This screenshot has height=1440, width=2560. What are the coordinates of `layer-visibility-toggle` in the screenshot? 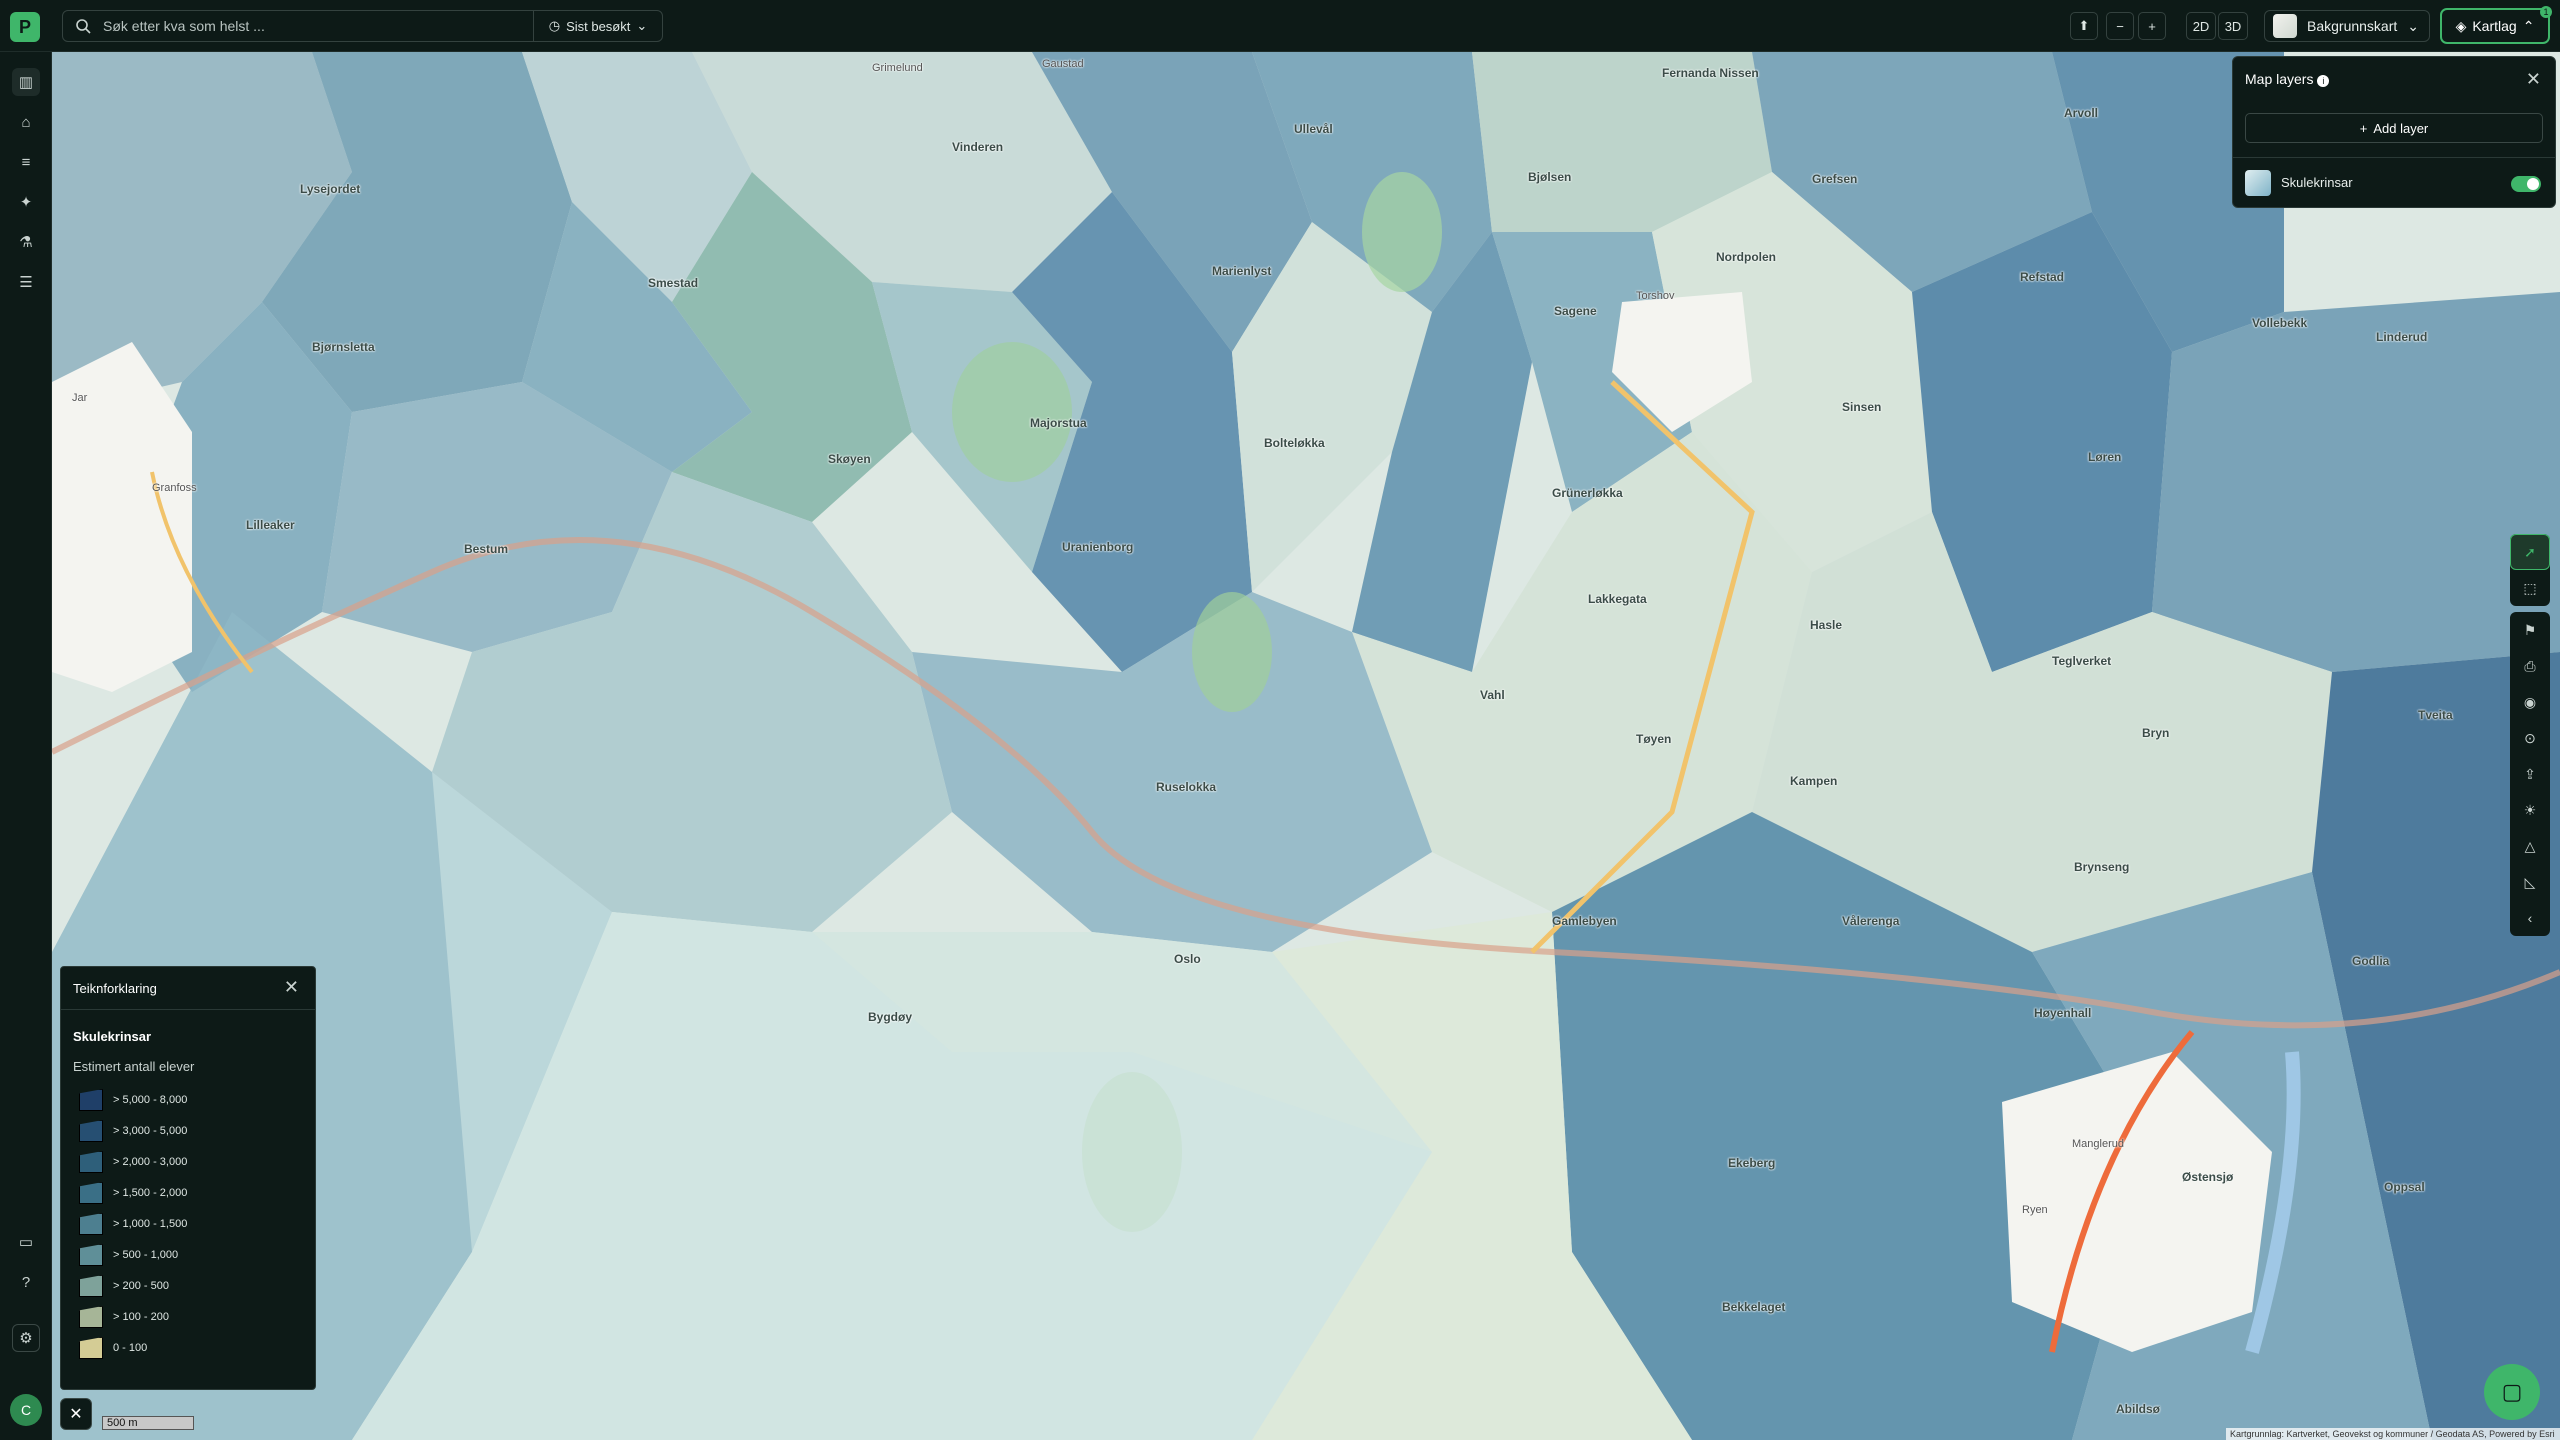 It's located at (2526, 184).